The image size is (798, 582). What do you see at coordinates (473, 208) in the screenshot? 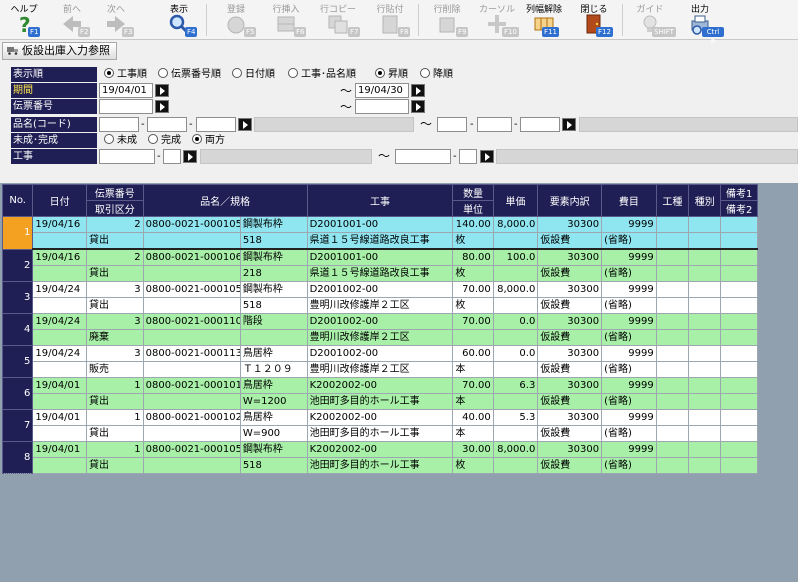
I see `header-unit: 単位` at bounding box center [473, 208].